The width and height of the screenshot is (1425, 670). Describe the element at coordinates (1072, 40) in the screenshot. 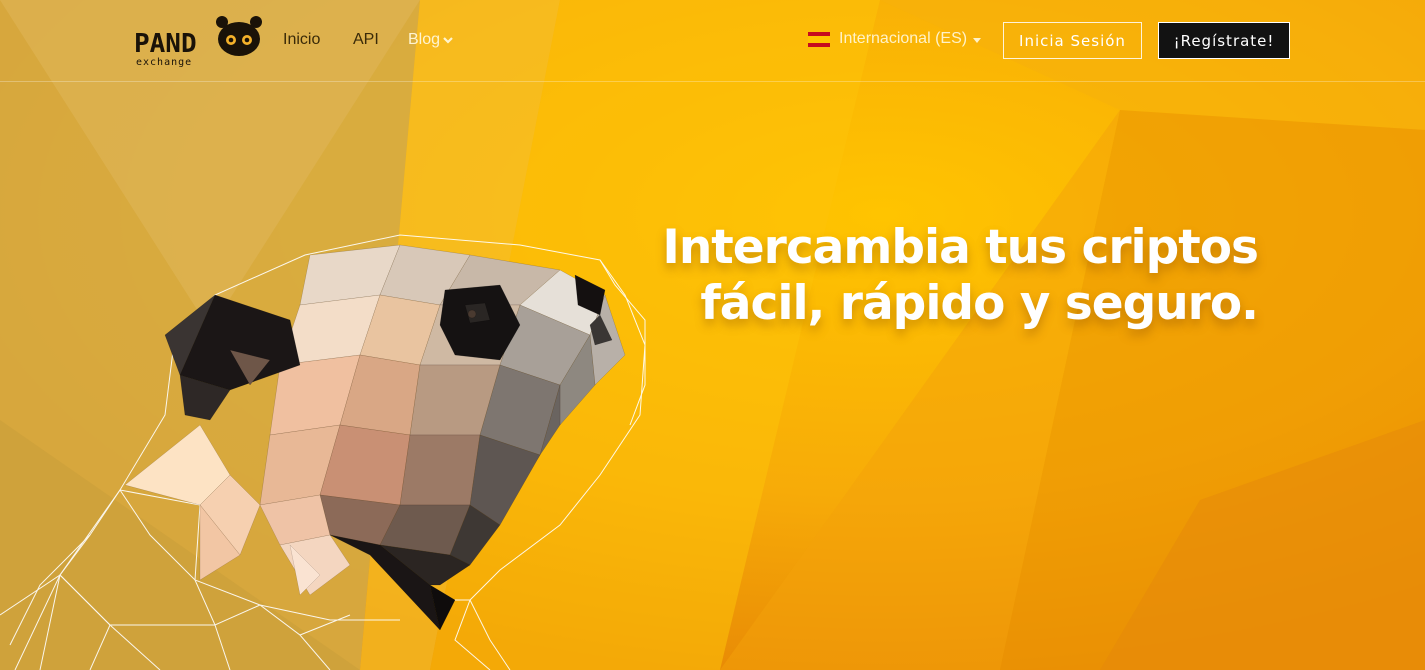

I see `login-button: Inicia Sesión` at that location.